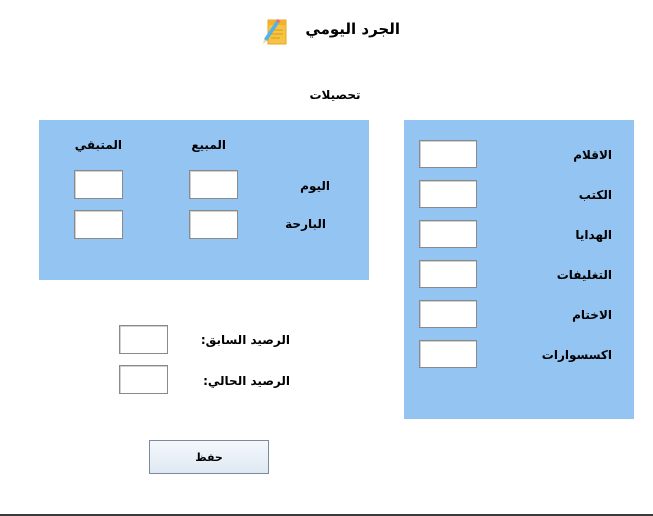 The image size is (653, 516). I want to click on wrappings-field, so click(448, 274).